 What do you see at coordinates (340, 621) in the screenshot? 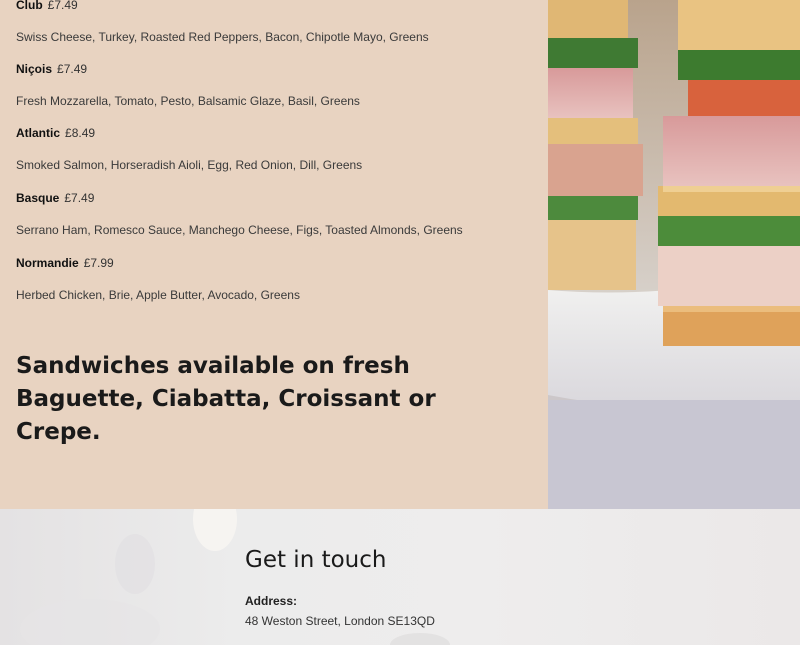
I see `address-value: 48 Weston Street, London SE13QD` at bounding box center [340, 621].